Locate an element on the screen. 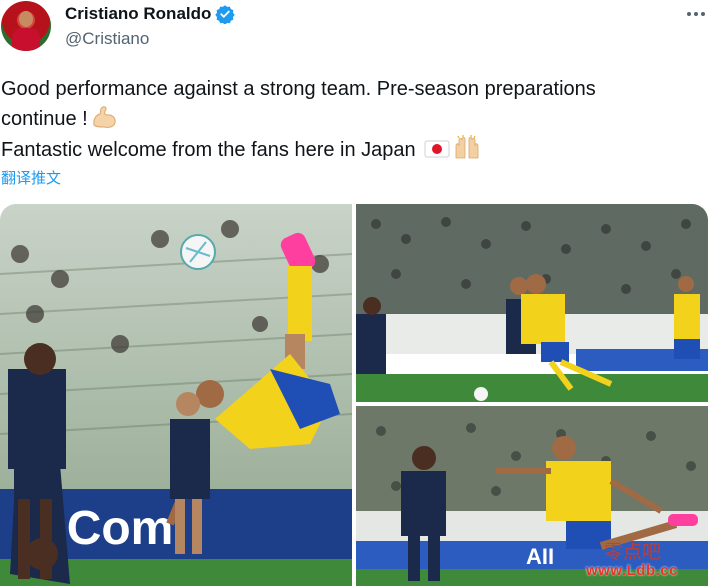 The width and height of the screenshot is (708, 586). more-options-icon is located at coordinates (696, 14).